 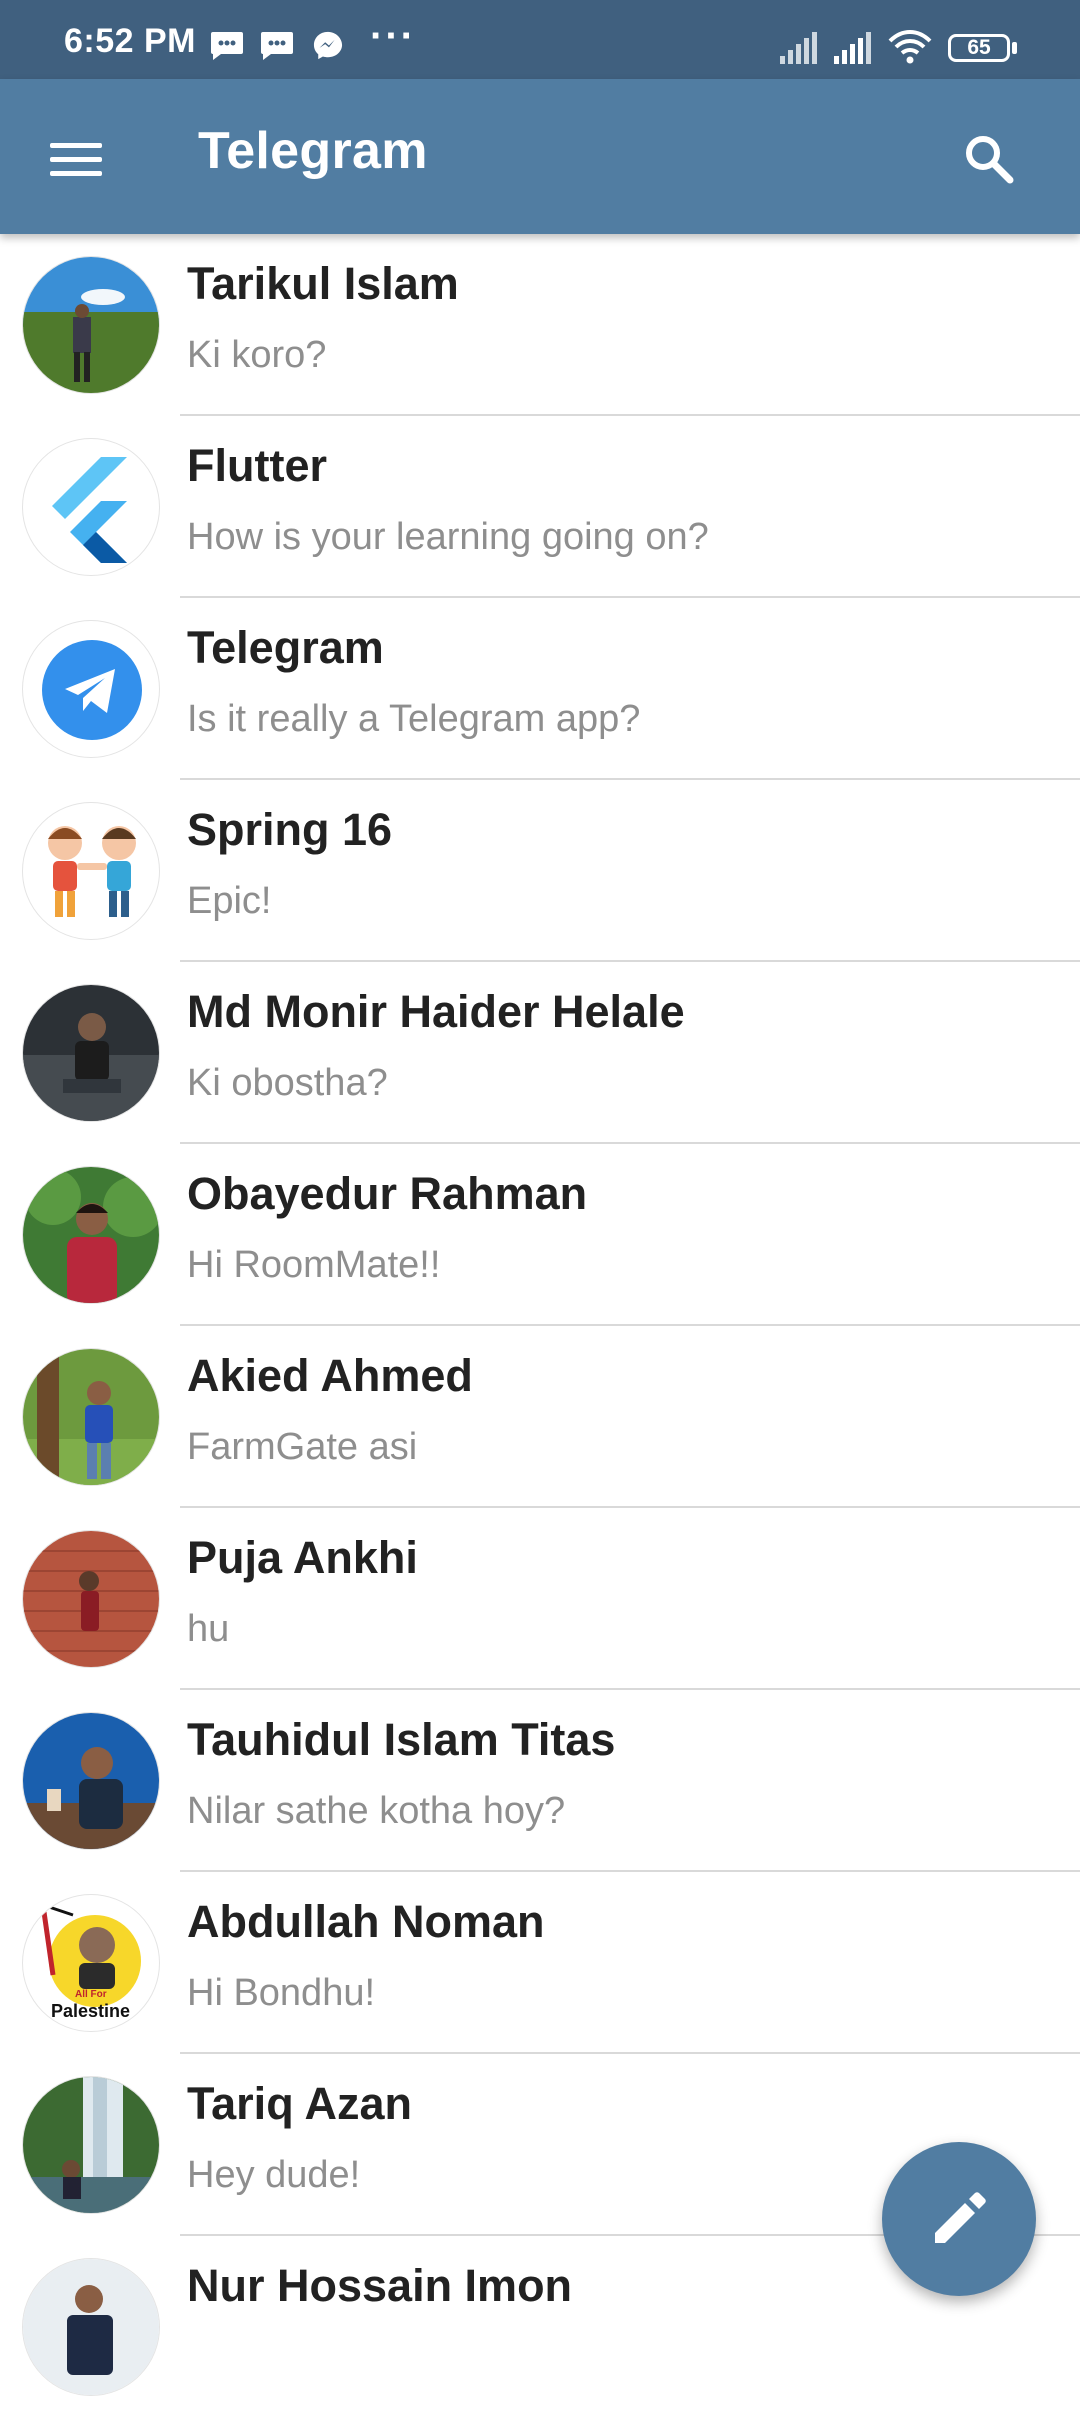 I want to click on chat-last-message: Hi Bondhu!, so click(x=281, y=1993).